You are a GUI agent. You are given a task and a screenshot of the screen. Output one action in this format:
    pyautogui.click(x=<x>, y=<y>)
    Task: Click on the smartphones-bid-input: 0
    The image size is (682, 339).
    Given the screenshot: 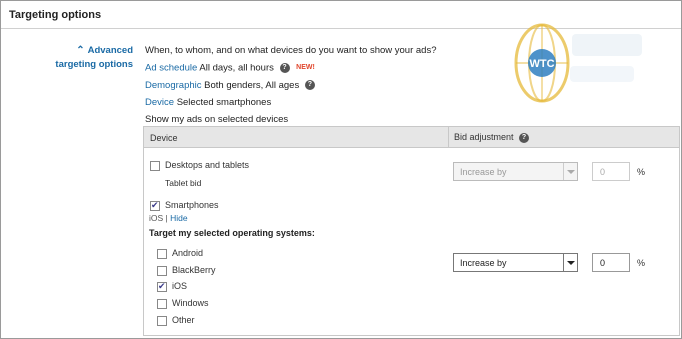 What is the action you would take?
    pyautogui.click(x=611, y=262)
    